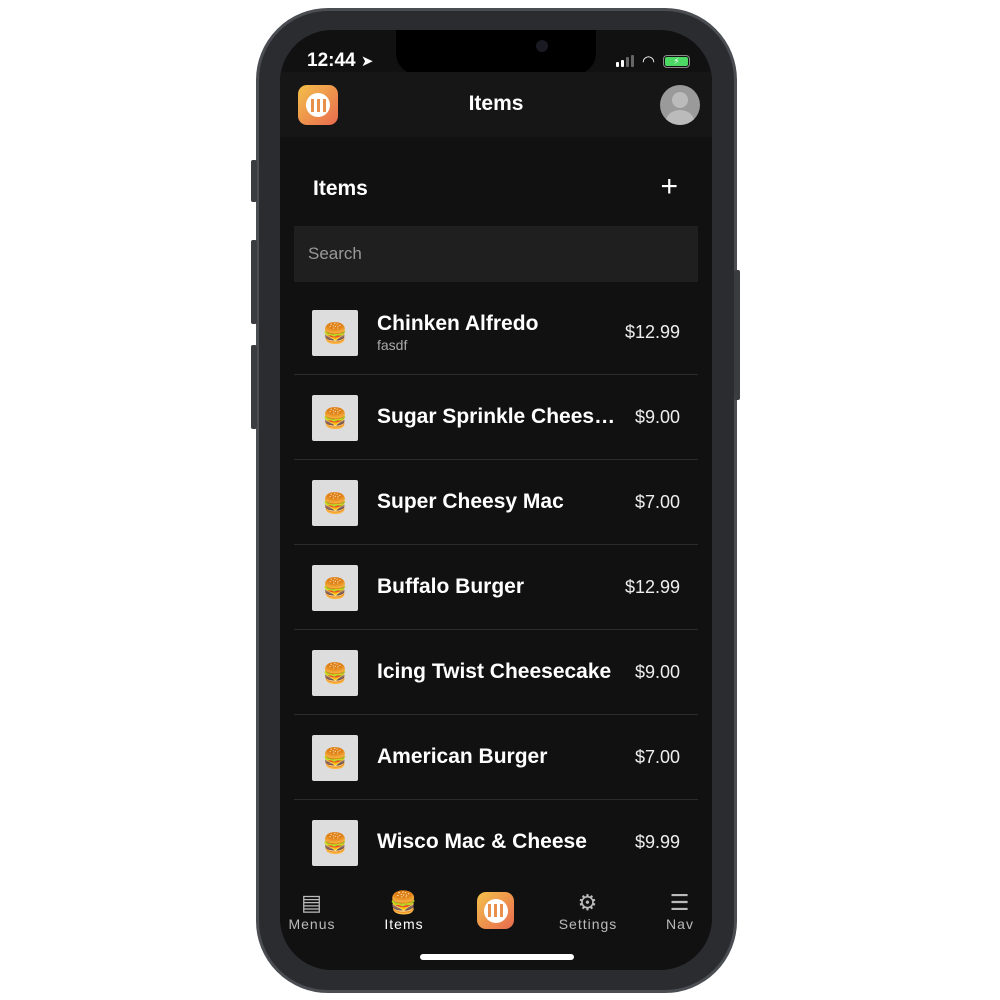 The image size is (1000, 1000). I want to click on volume-down-button, so click(254, 387).